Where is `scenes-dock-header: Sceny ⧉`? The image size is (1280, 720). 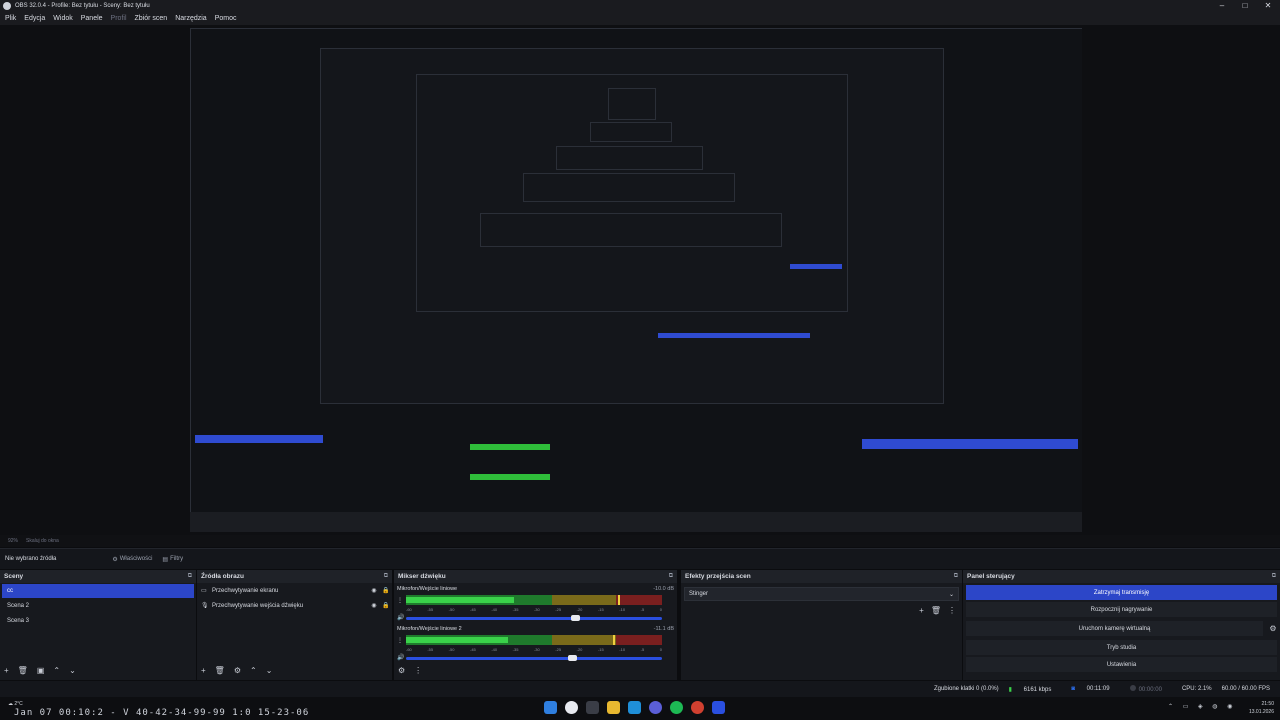 scenes-dock-header: Sceny ⧉ is located at coordinates (98, 576).